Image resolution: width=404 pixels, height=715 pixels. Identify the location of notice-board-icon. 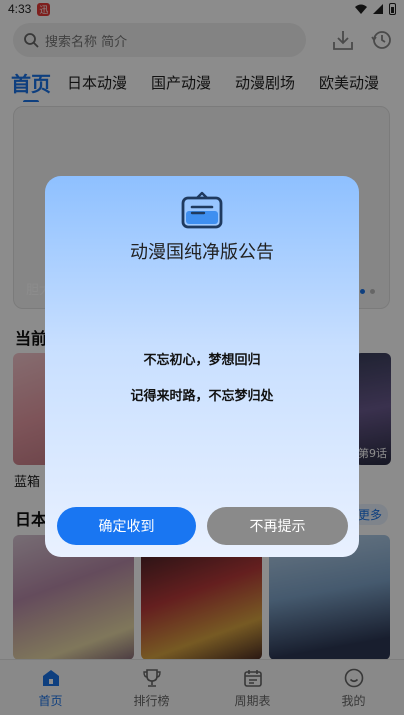
(202, 210).